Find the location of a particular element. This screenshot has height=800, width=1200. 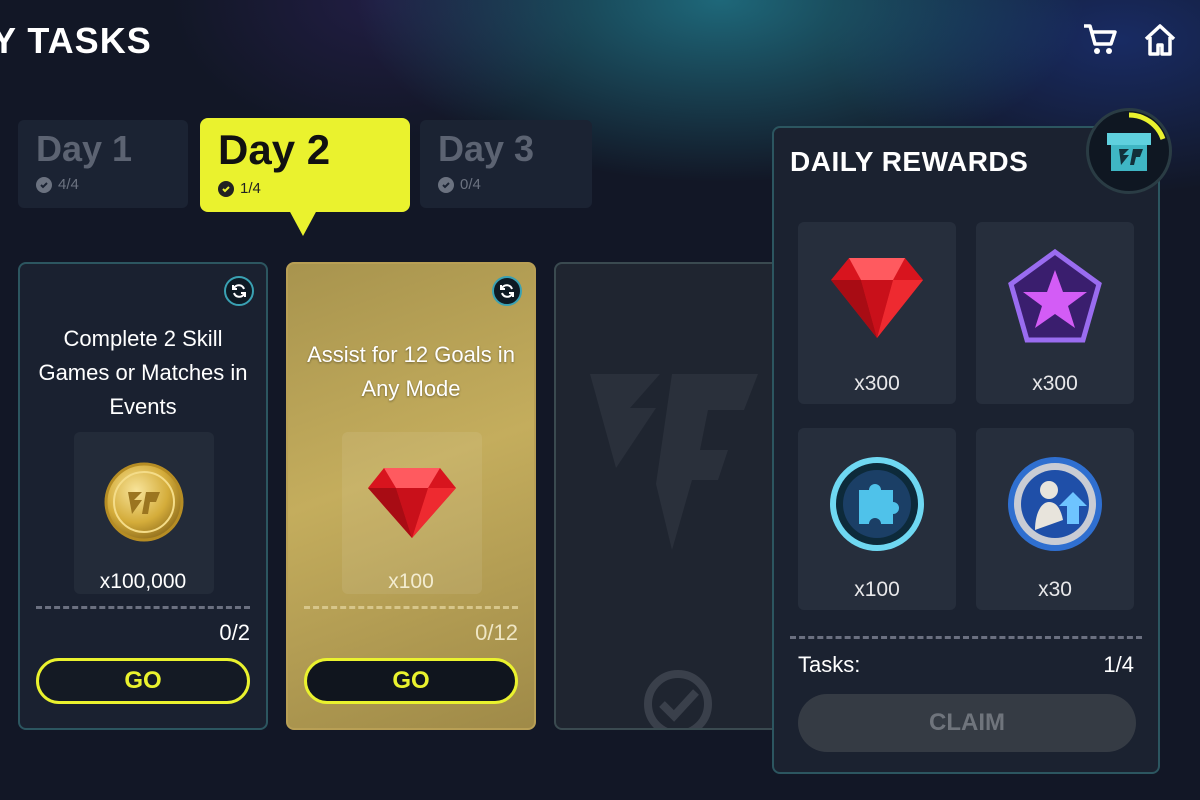

day-progress-text: 4/4 is located at coordinates (68, 184).